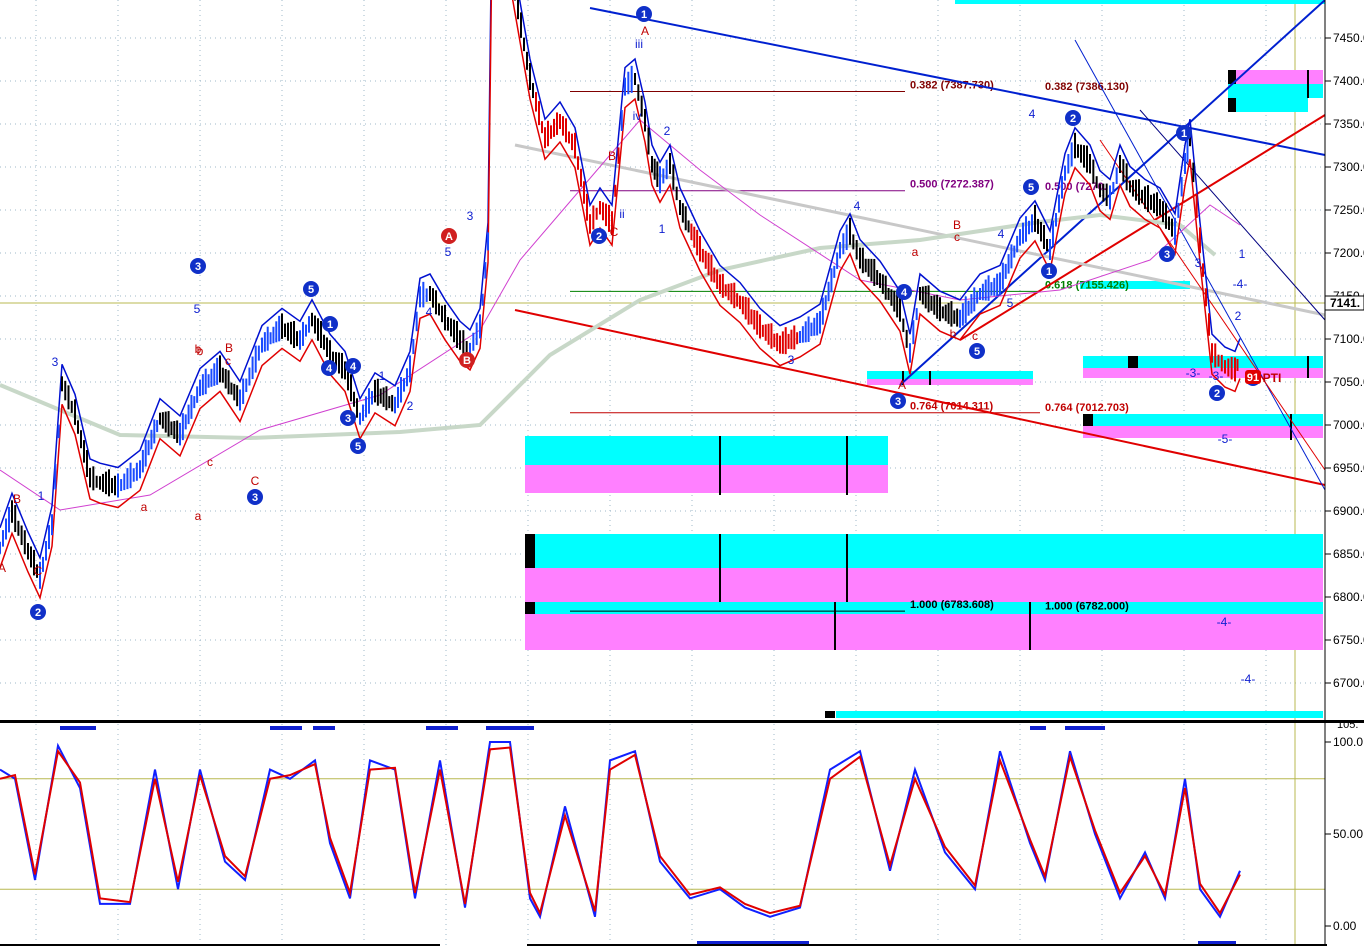  Describe the element at coordinates (1087, 408) in the screenshot. I see `fib-label: 0.764 (7012.703)` at that location.